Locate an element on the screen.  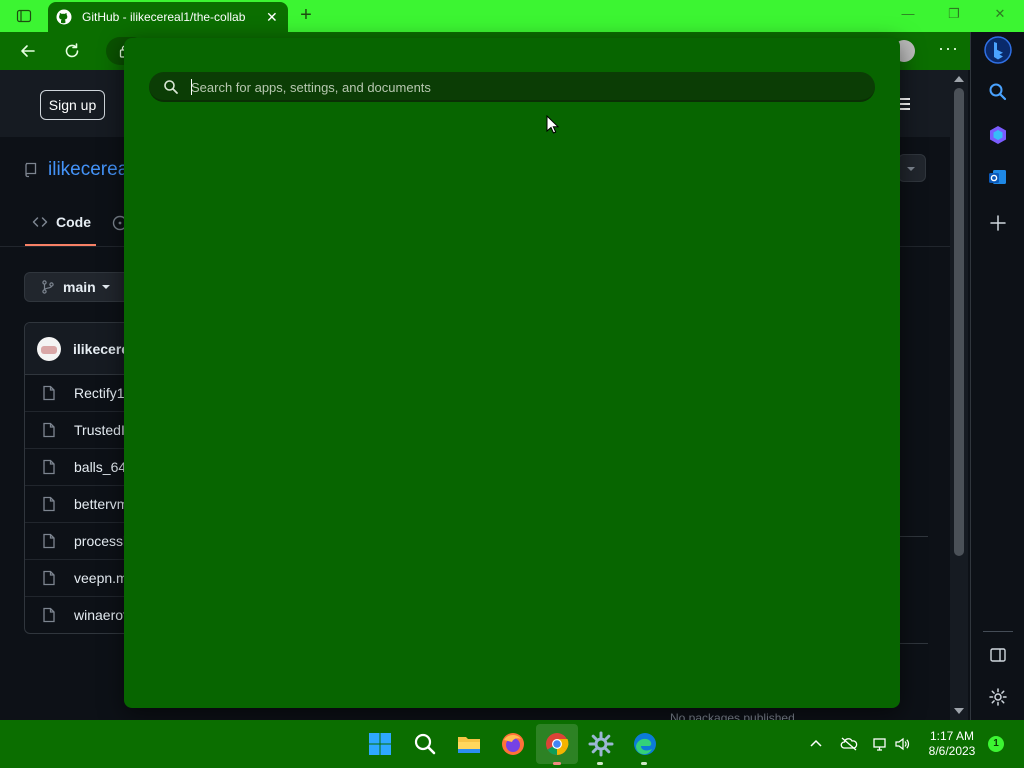
volume-icon is located at coordinates (902, 744).